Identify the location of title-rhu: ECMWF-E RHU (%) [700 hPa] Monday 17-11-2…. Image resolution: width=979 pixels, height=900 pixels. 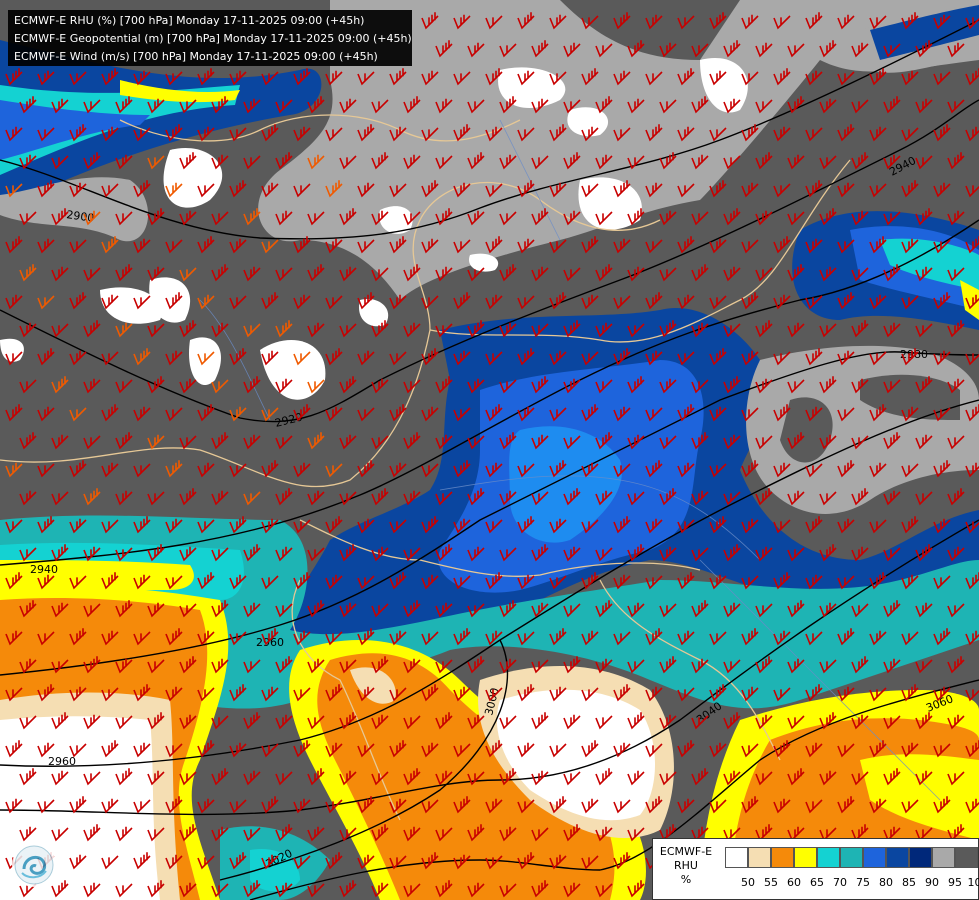
(189, 20).